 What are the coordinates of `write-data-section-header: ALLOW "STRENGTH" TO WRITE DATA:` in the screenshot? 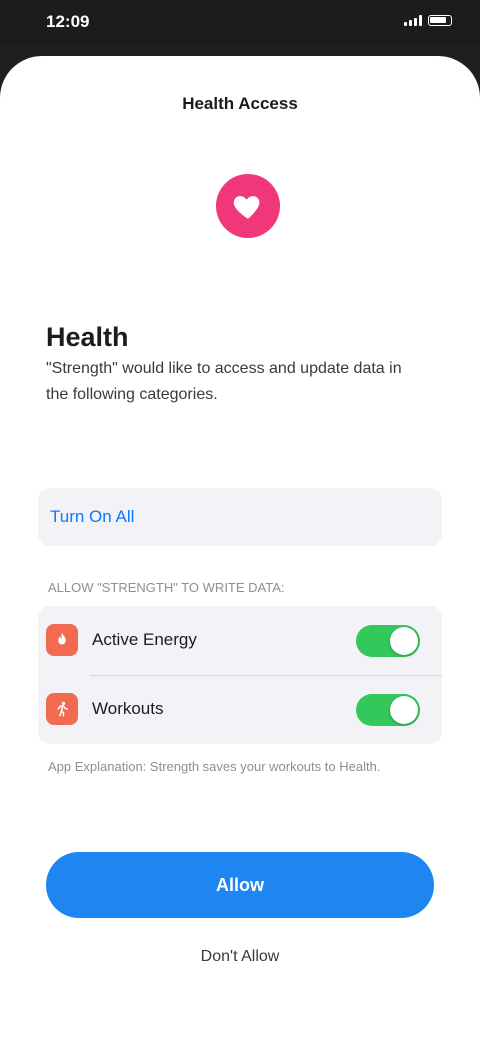 It's located at (166, 587).